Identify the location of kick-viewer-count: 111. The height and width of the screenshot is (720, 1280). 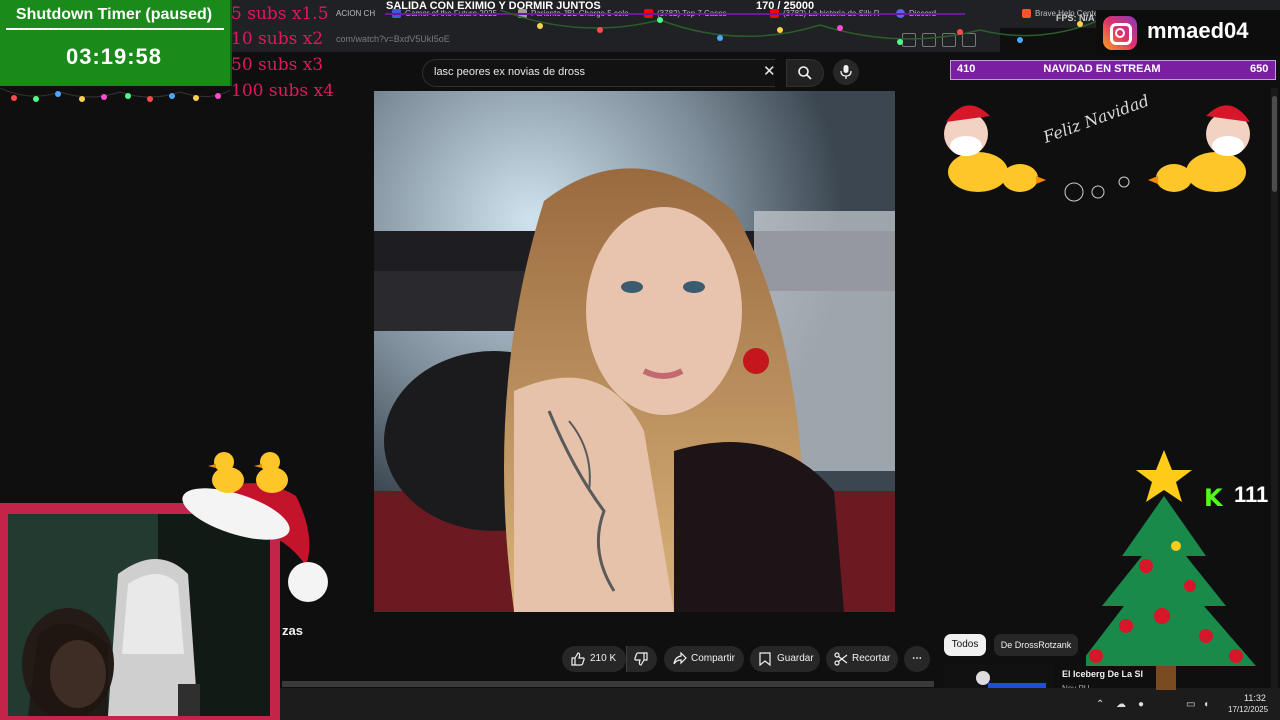
(1251, 494).